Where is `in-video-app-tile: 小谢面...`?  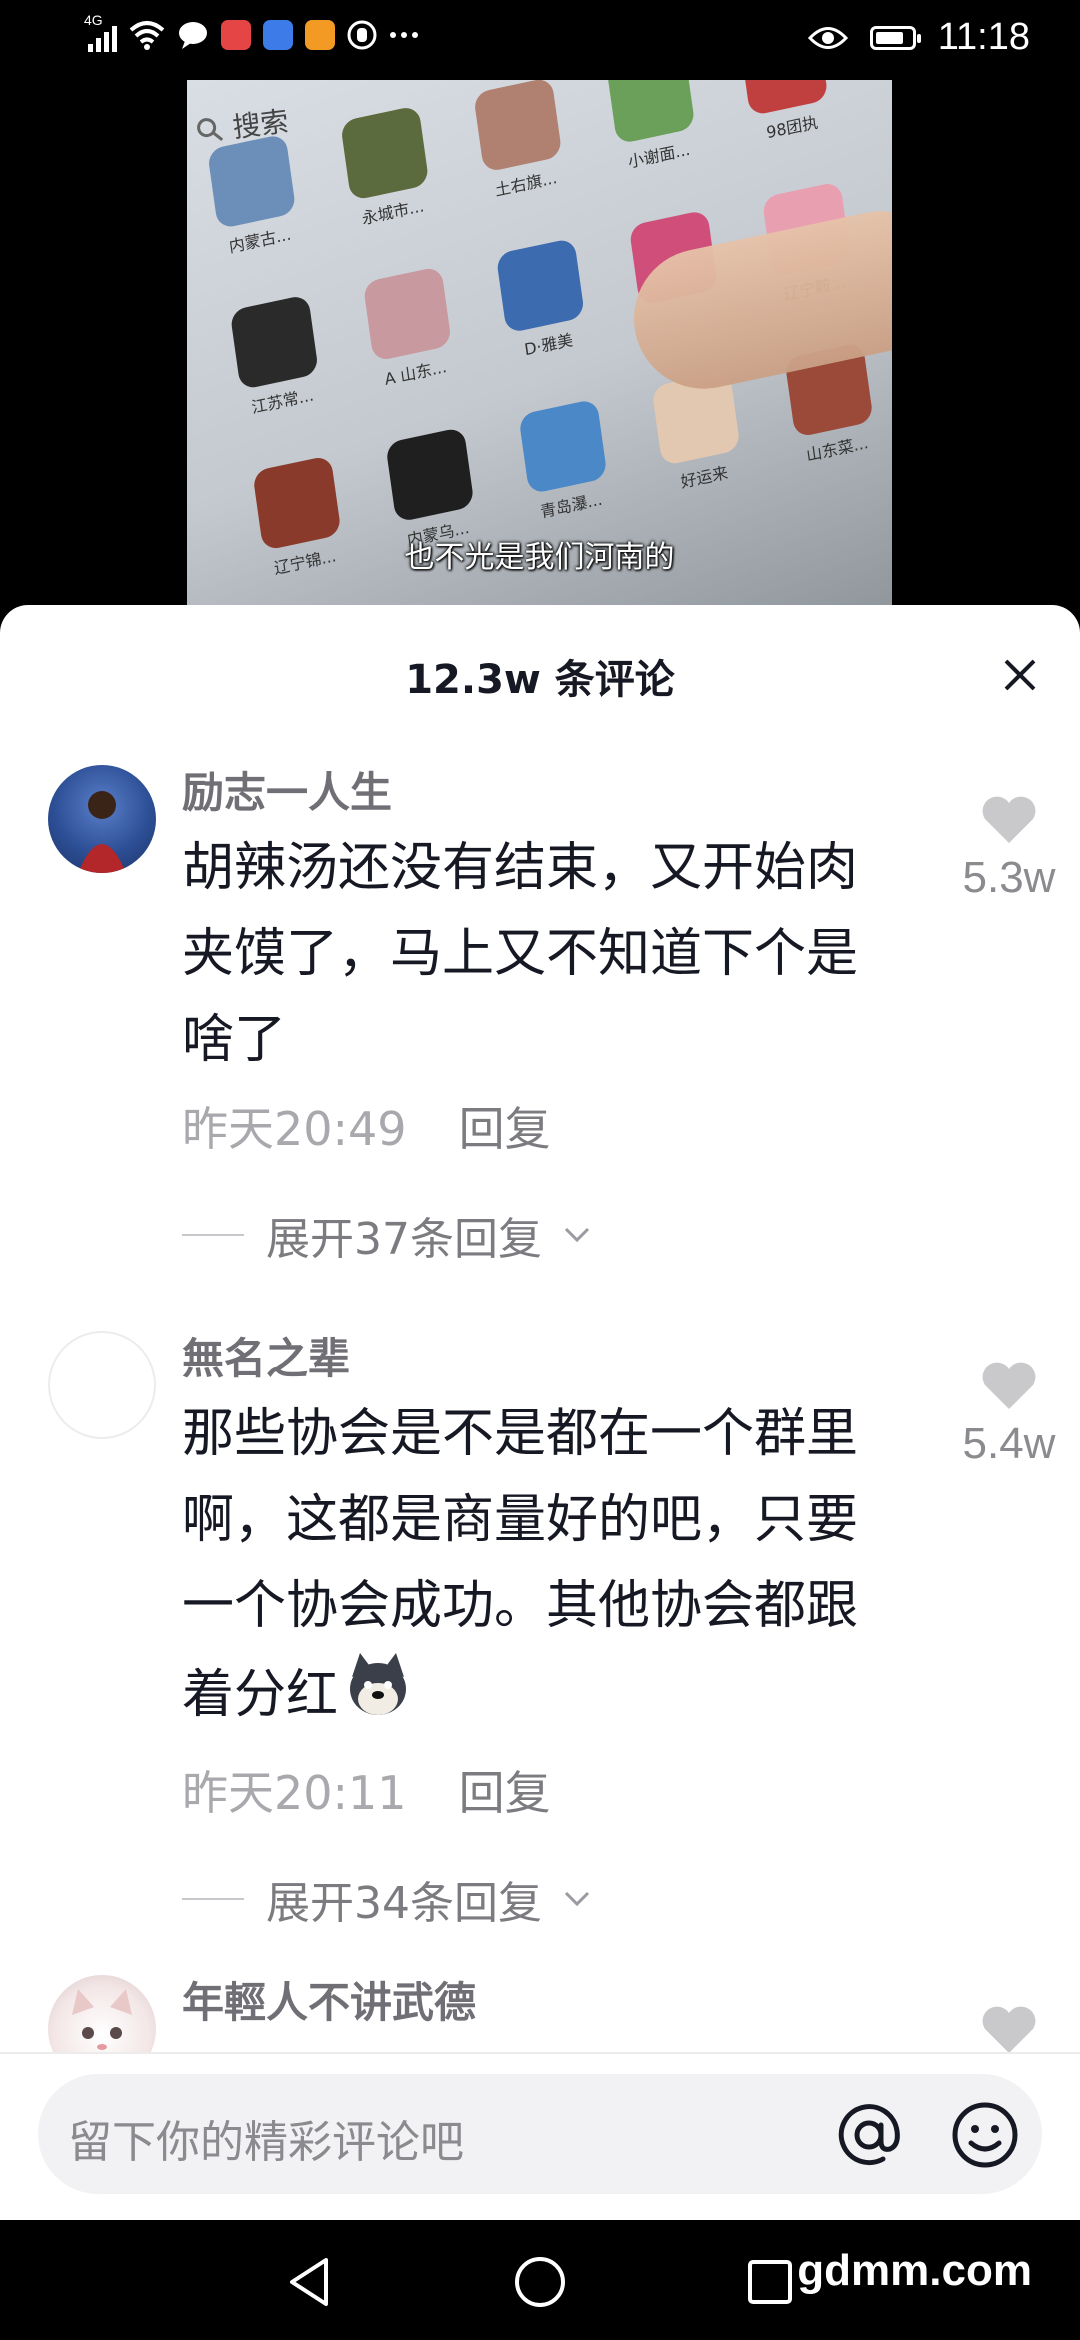
in-video-app-tile: 小谢面... is located at coordinates (653, 127).